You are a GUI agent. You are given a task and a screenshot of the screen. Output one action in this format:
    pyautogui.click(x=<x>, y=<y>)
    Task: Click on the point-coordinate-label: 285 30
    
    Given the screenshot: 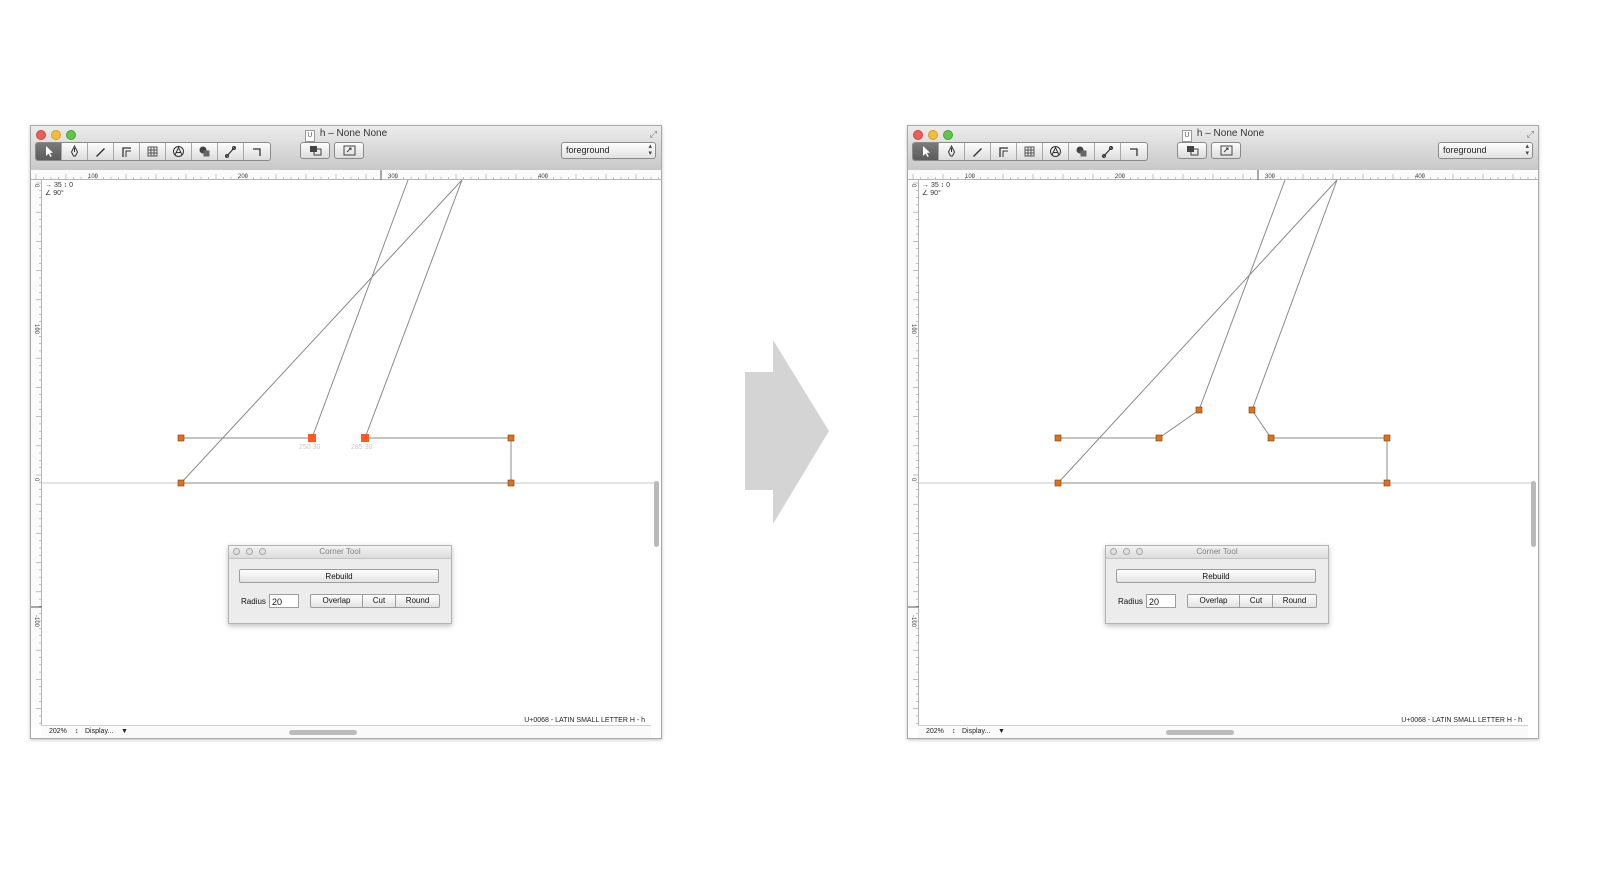 What is the action you would take?
    pyautogui.click(x=362, y=447)
    